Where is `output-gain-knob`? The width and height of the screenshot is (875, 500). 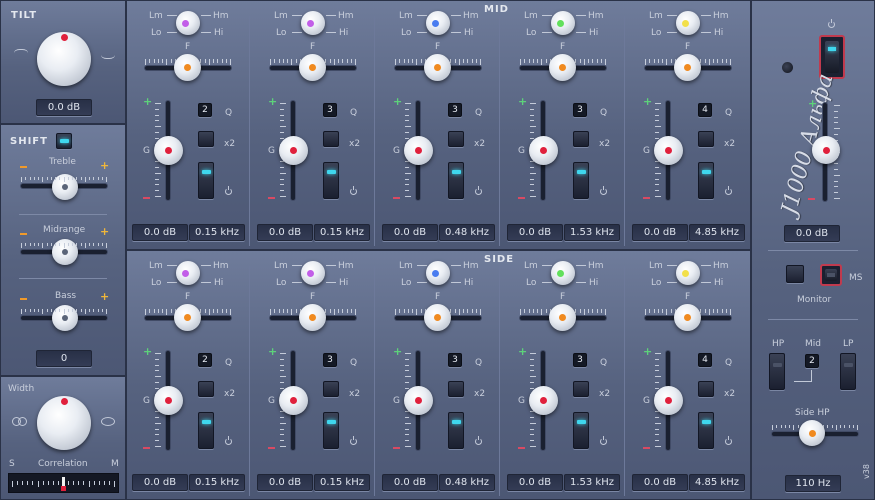
output-gain-knob is located at coordinates (826, 150).